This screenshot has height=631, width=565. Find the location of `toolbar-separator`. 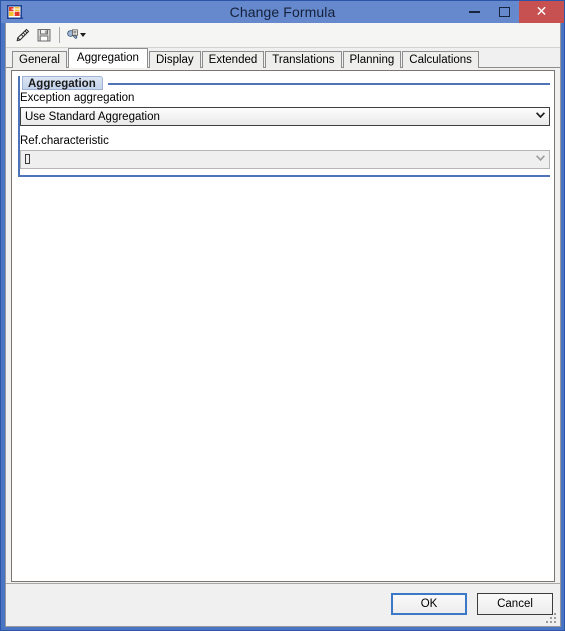

toolbar-separator is located at coordinates (59, 35).